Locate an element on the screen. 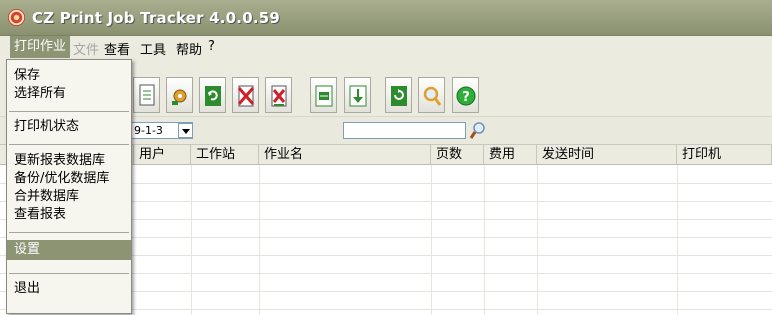  search-input is located at coordinates (404, 130).